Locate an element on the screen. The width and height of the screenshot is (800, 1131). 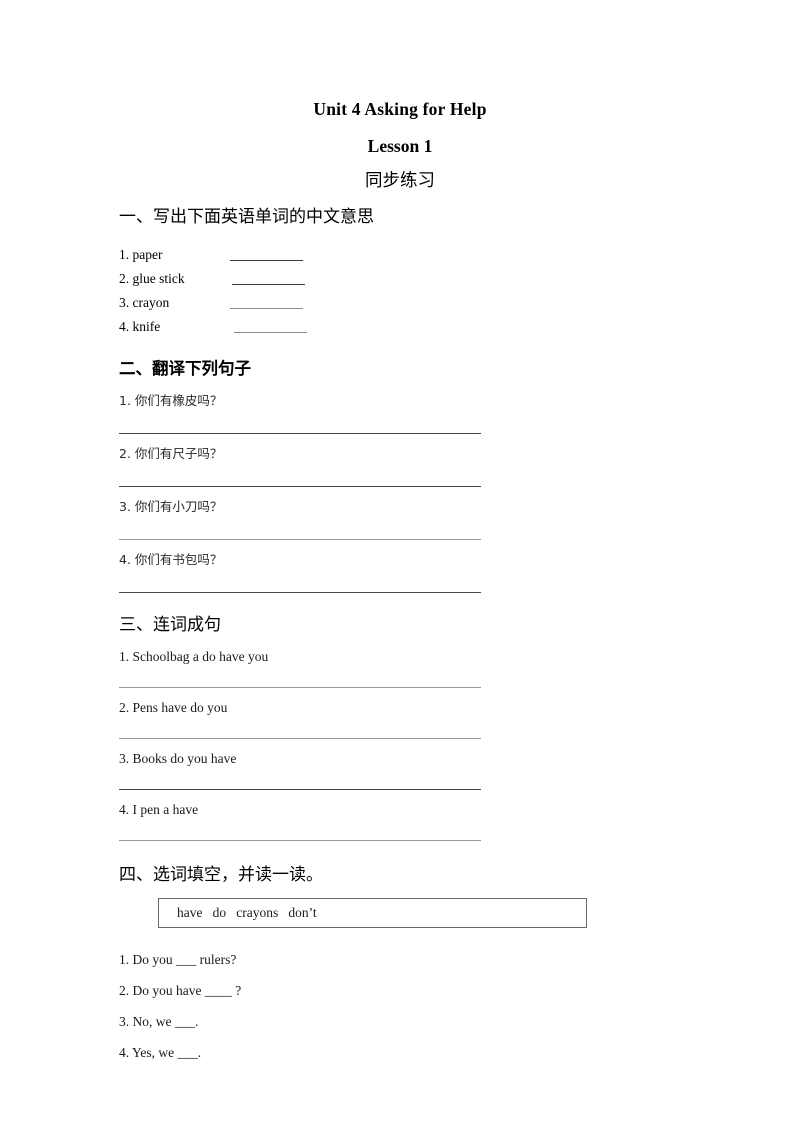
translation-question: 4. 你们有书包吗？ is located at coordinates (399, 571).